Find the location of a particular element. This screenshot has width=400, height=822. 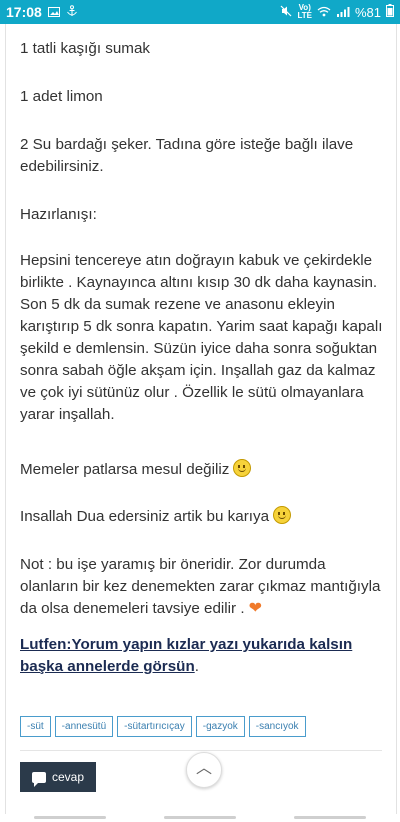

gallery-icon is located at coordinates (53, 12).